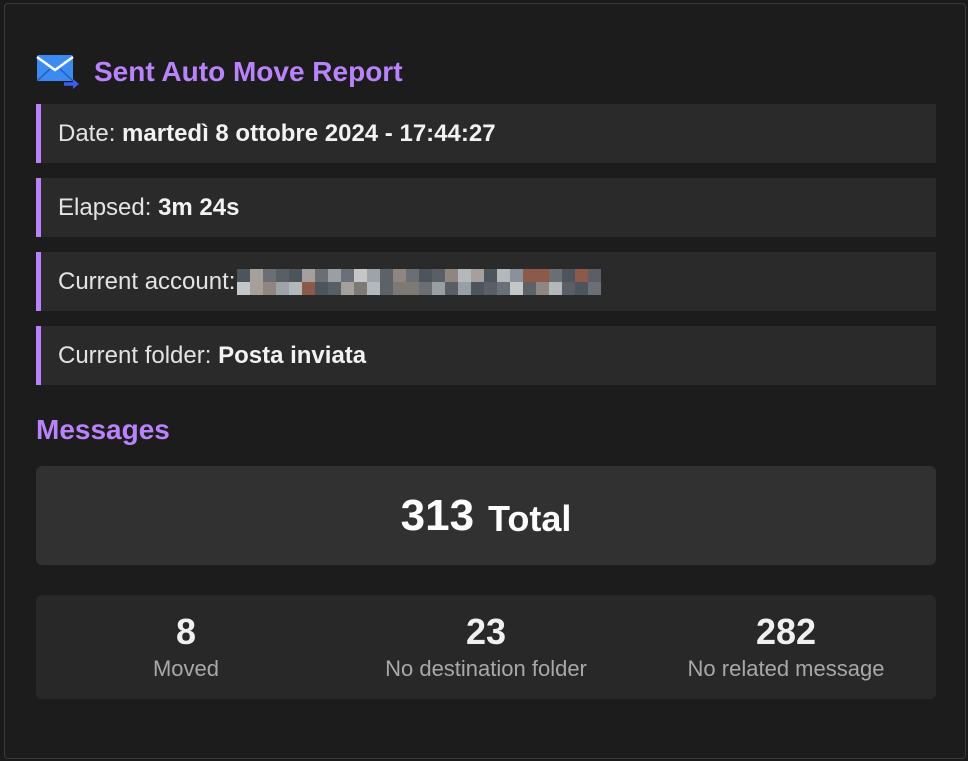  What do you see at coordinates (87, 133) in the screenshot?
I see `date-label: Date:` at bounding box center [87, 133].